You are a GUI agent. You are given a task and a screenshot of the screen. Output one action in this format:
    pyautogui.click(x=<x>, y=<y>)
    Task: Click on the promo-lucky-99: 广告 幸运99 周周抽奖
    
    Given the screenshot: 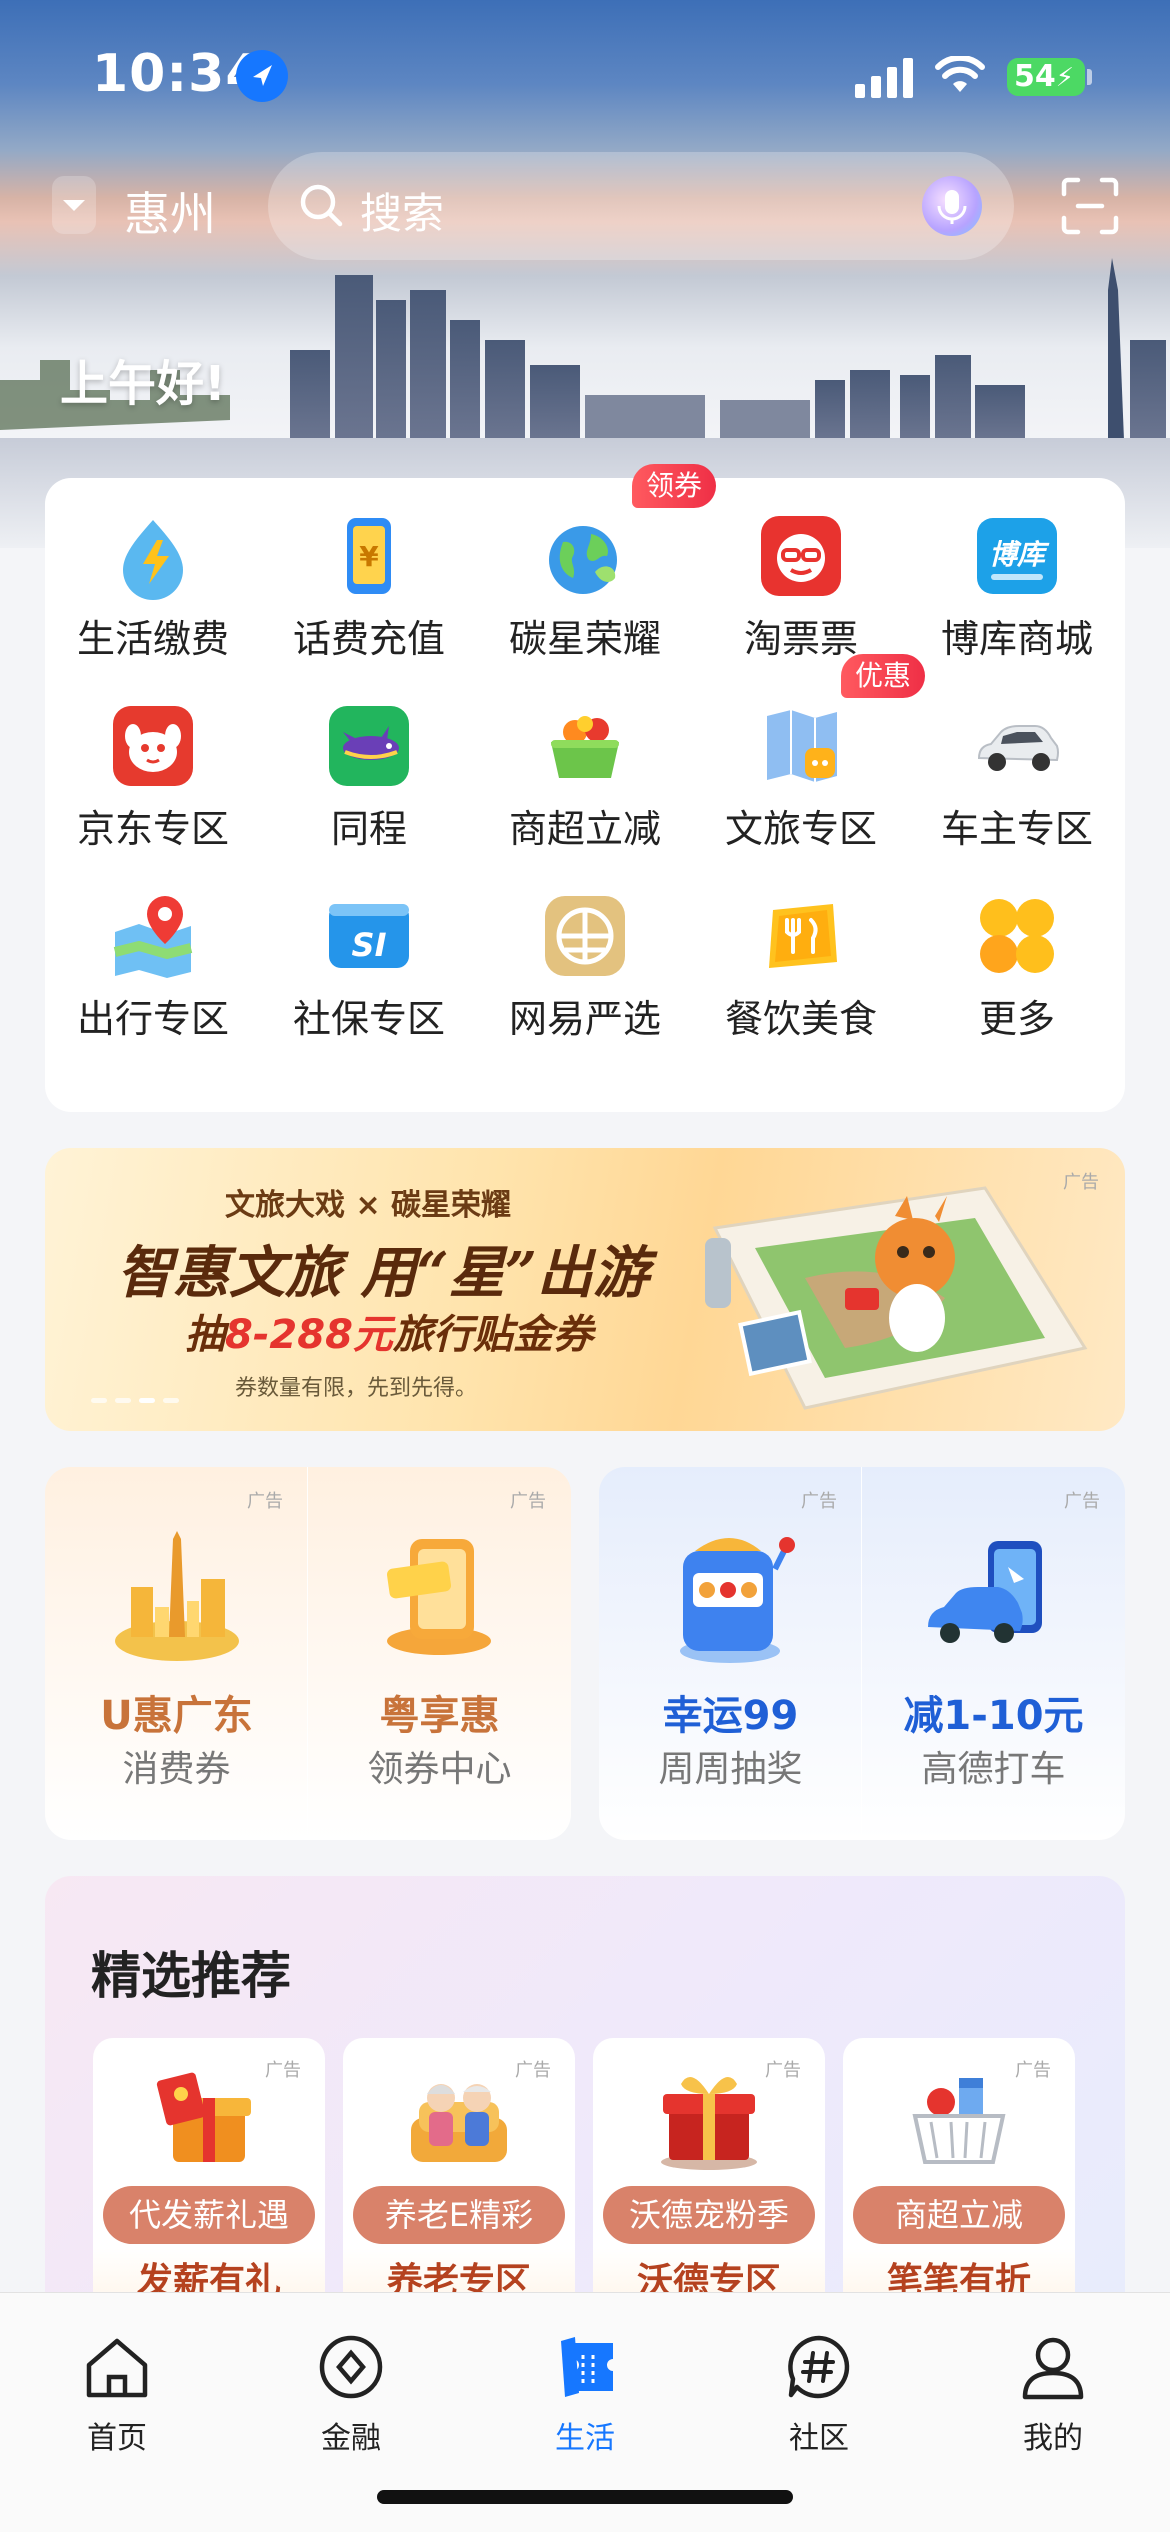 What is the action you would take?
    pyautogui.click(x=730, y=1653)
    